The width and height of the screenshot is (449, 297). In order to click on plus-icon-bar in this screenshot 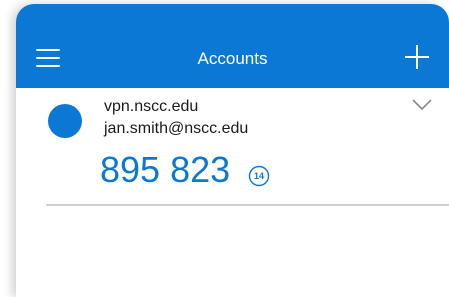, I will do `click(417, 57)`.